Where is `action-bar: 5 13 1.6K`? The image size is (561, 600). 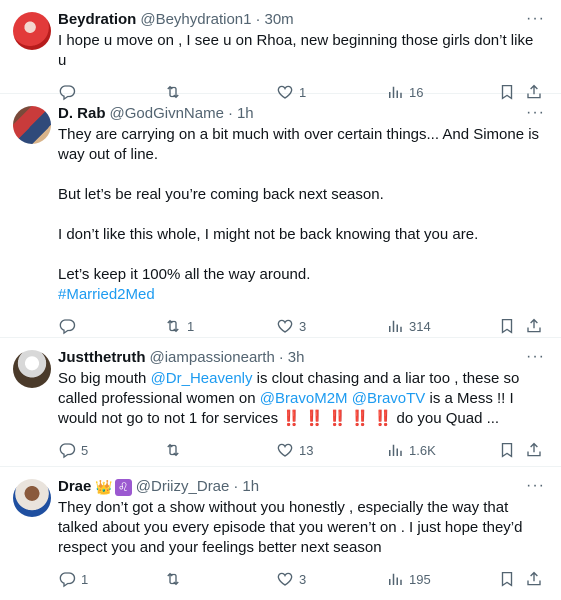
action-bar: 5 13 1.6K is located at coordinates (301, 452).